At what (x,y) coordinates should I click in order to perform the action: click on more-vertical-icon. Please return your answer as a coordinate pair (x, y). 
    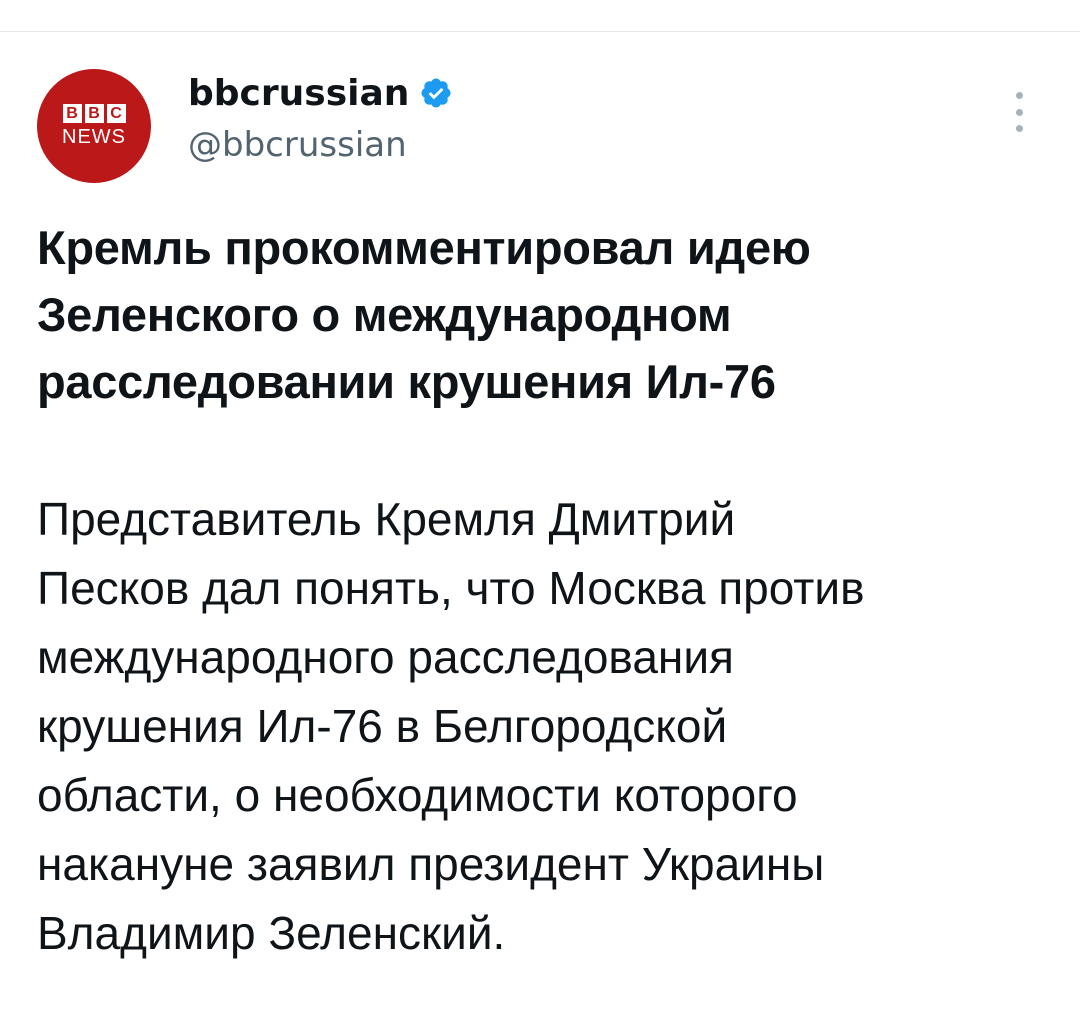
    Looking at the image, I should click on (1019, 112).